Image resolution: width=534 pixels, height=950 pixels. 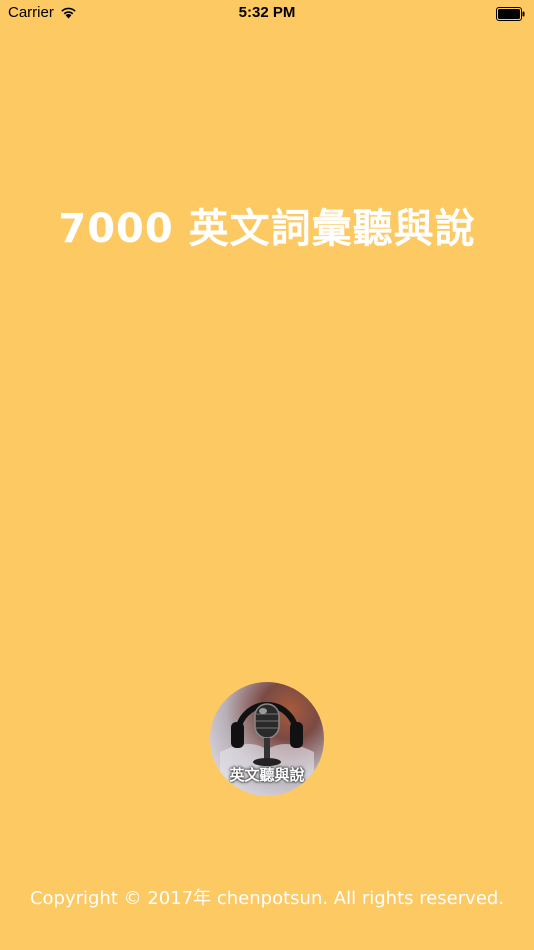 I want to click on app-logo: 英文聽與說, so click(x=267, y=739).